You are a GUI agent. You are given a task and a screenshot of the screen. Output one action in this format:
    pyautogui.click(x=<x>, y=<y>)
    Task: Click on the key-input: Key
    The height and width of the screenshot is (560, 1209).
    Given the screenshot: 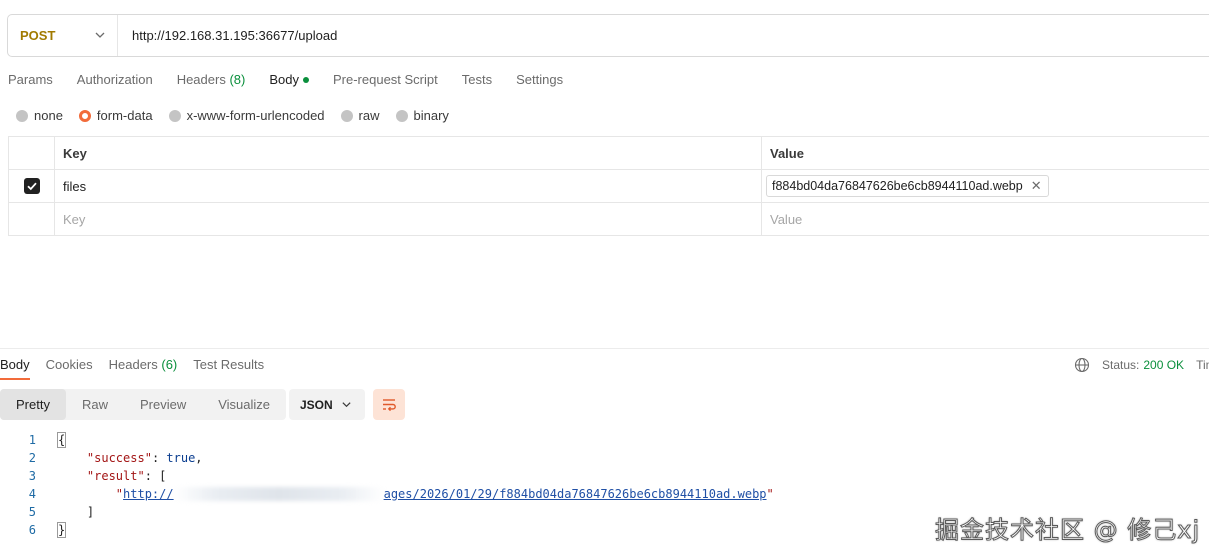 What is the action you would take?
    pyautogui.click(x=408, y=219)
    